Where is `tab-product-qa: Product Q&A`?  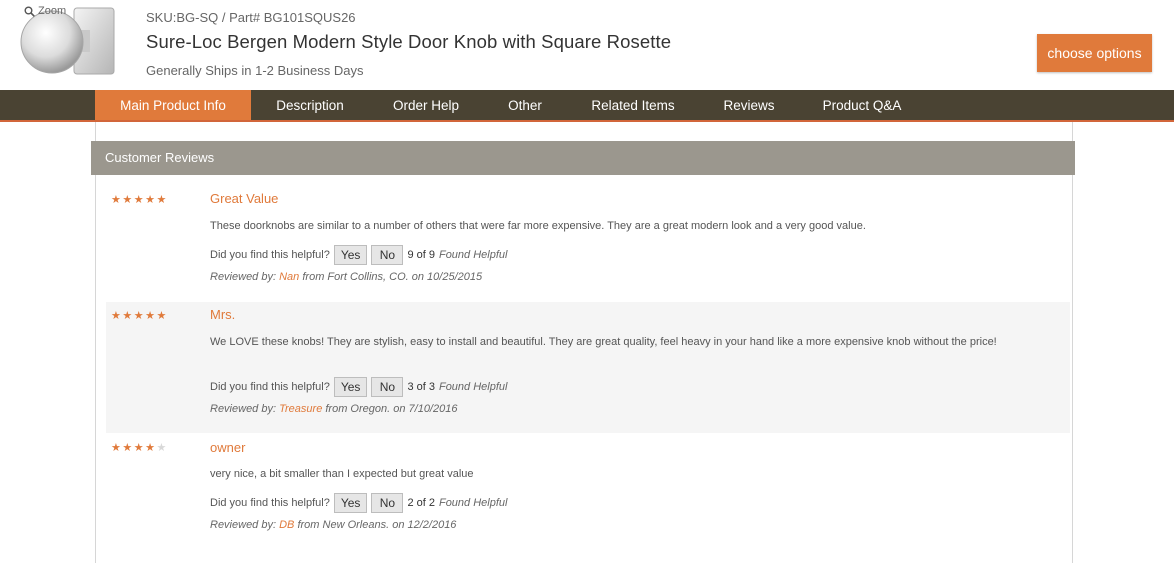
tab-product-qa: Product Q&A is located at coordinates (862, 105).